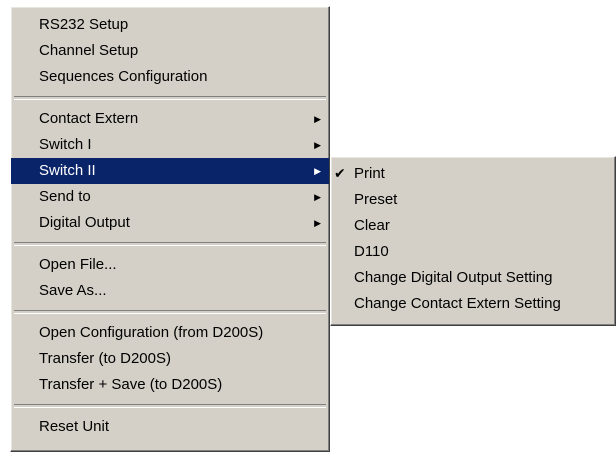 The height and width of the screenshot is (455, 616). I want to click on menu-item-label: Transfer (to D200S), so click(105, 358).